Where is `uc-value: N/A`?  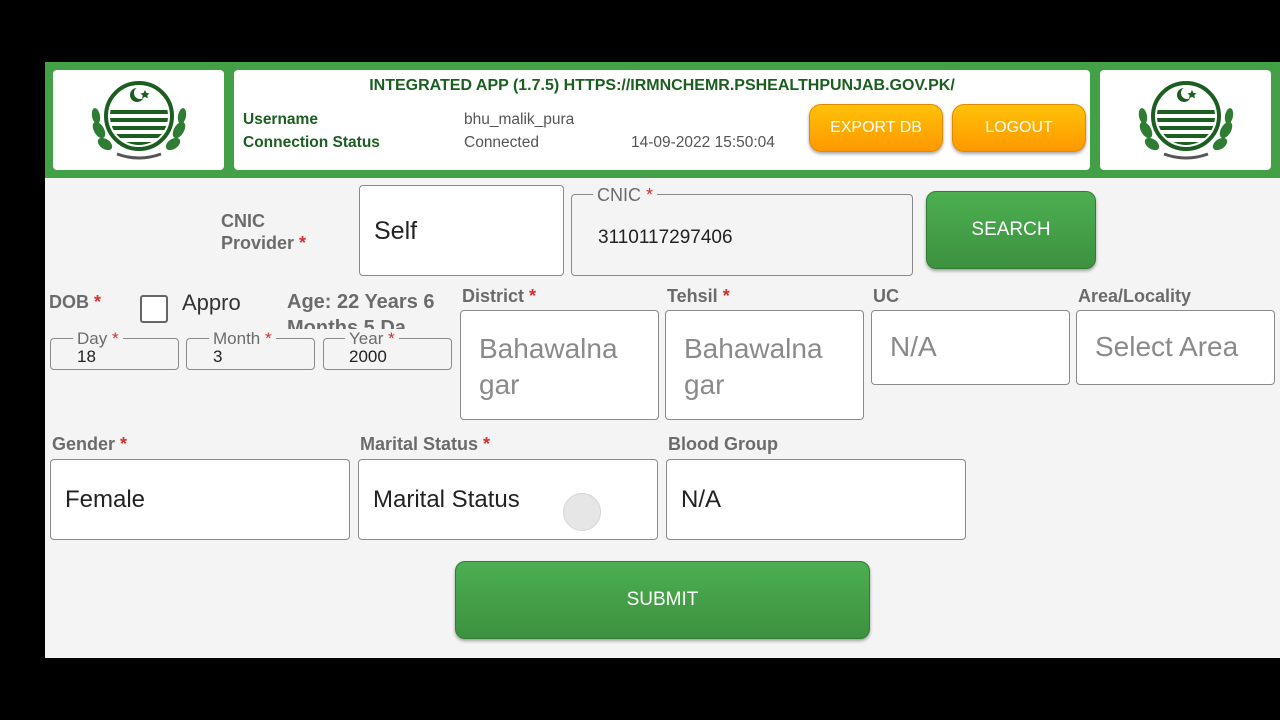
uc-value: N/A is located at coordinates (913, 346).